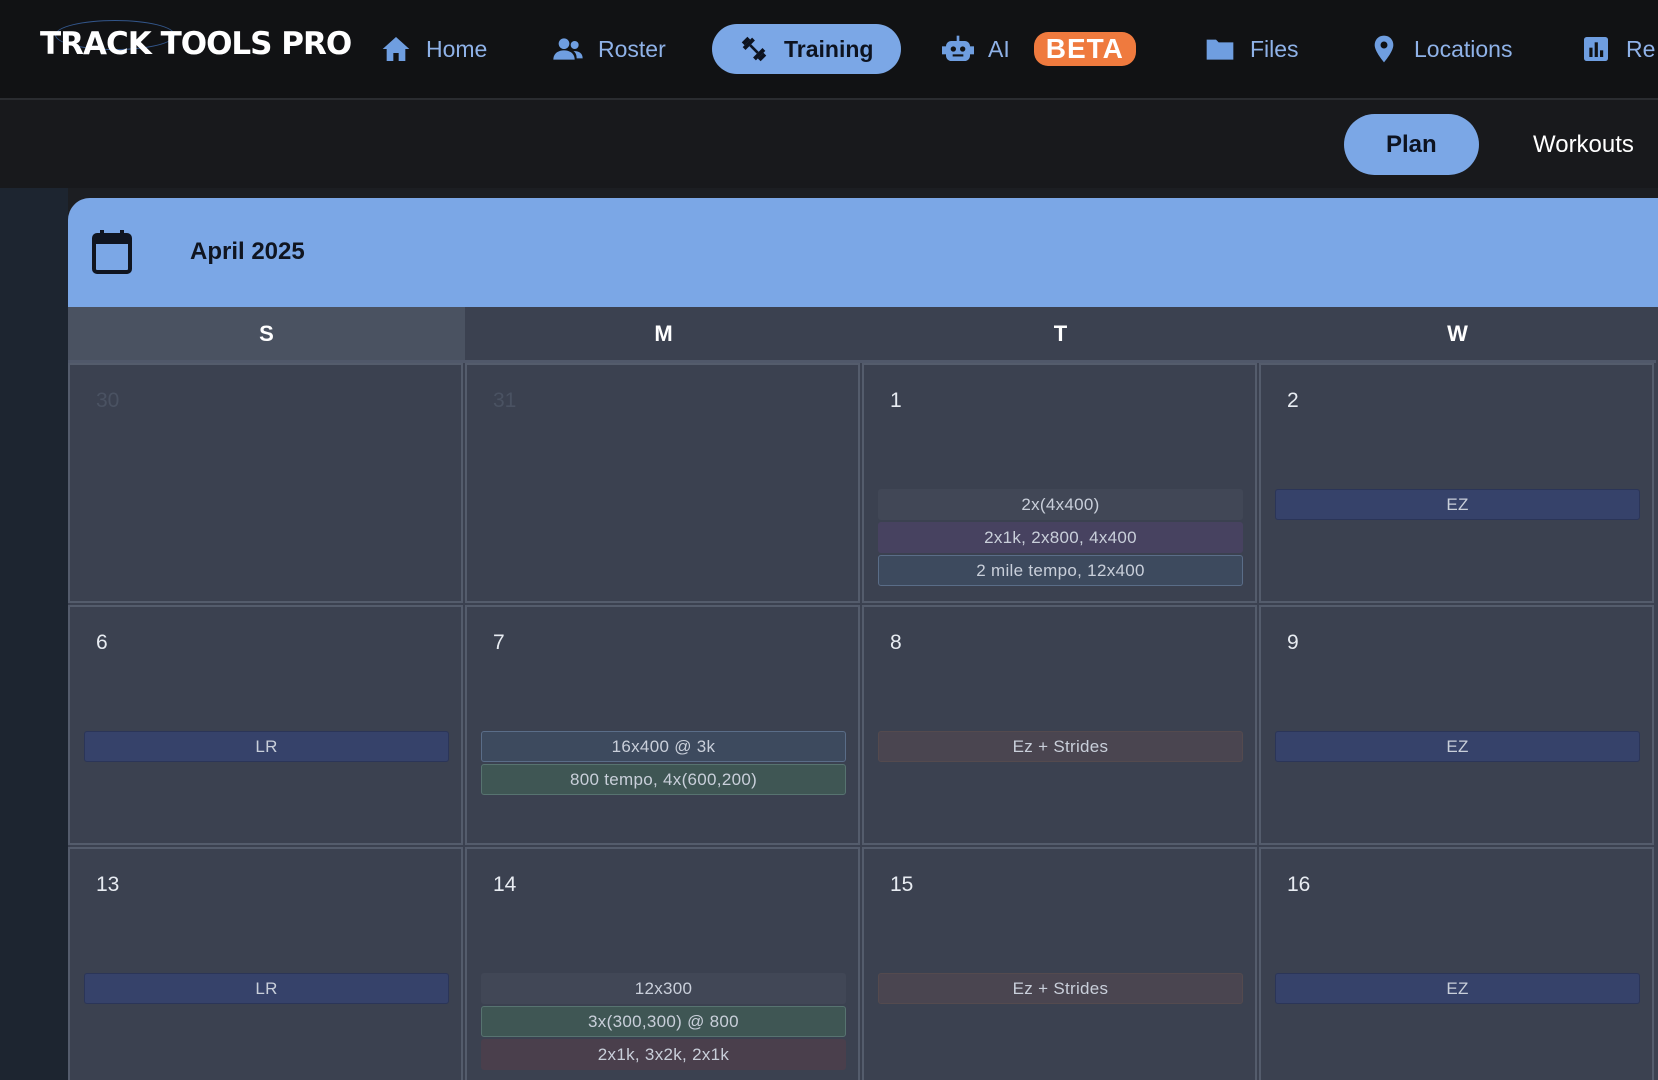 Image resolution: width=1658 pixels, height=1080 pixels. What do you see at coordinates (266, 335) in the screenshot?
I see `dow-sunday: S` at bounding box center [266, 335].